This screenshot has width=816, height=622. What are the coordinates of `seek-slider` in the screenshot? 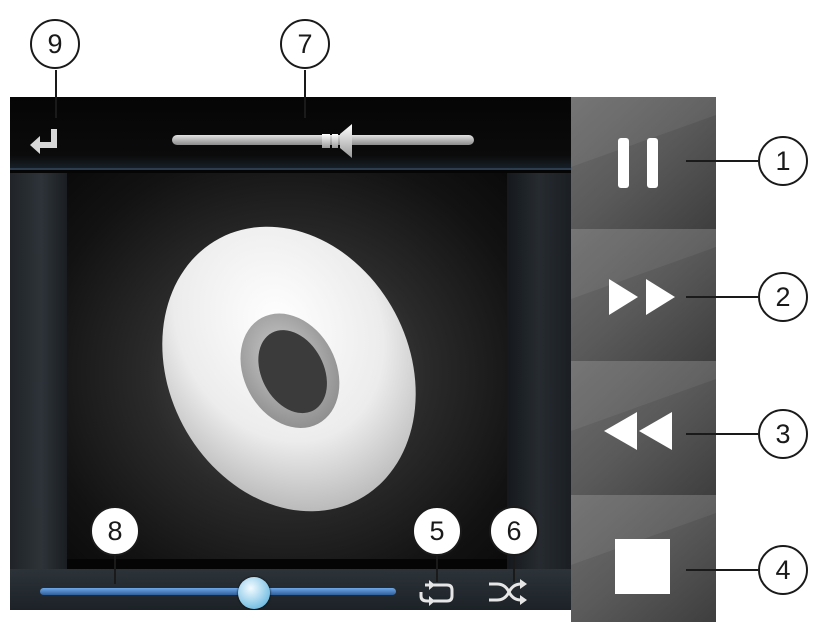 It's located at (218, 591).